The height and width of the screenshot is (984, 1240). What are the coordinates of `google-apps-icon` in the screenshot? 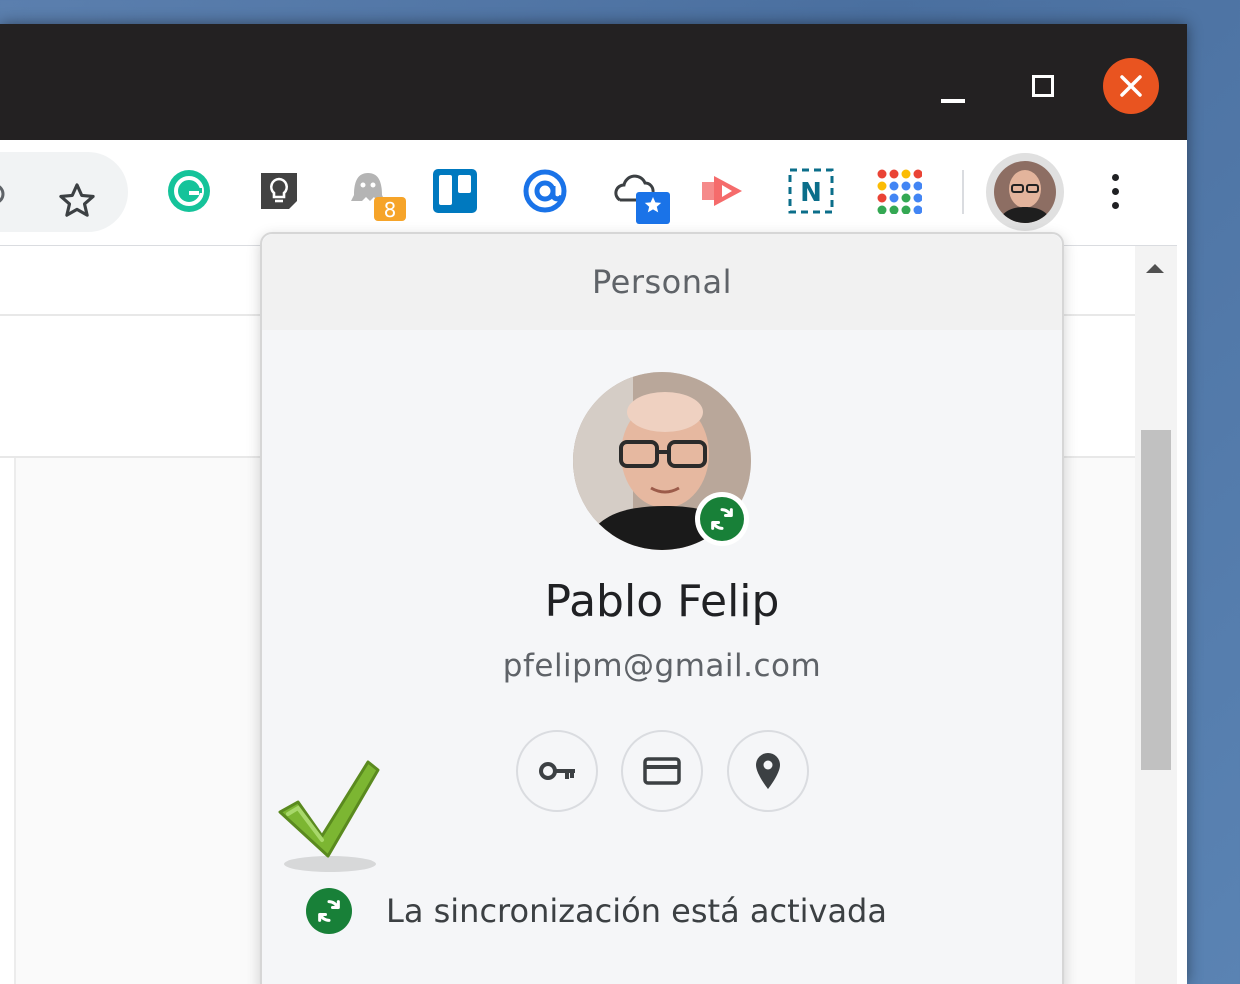 It's located at (899, 191).